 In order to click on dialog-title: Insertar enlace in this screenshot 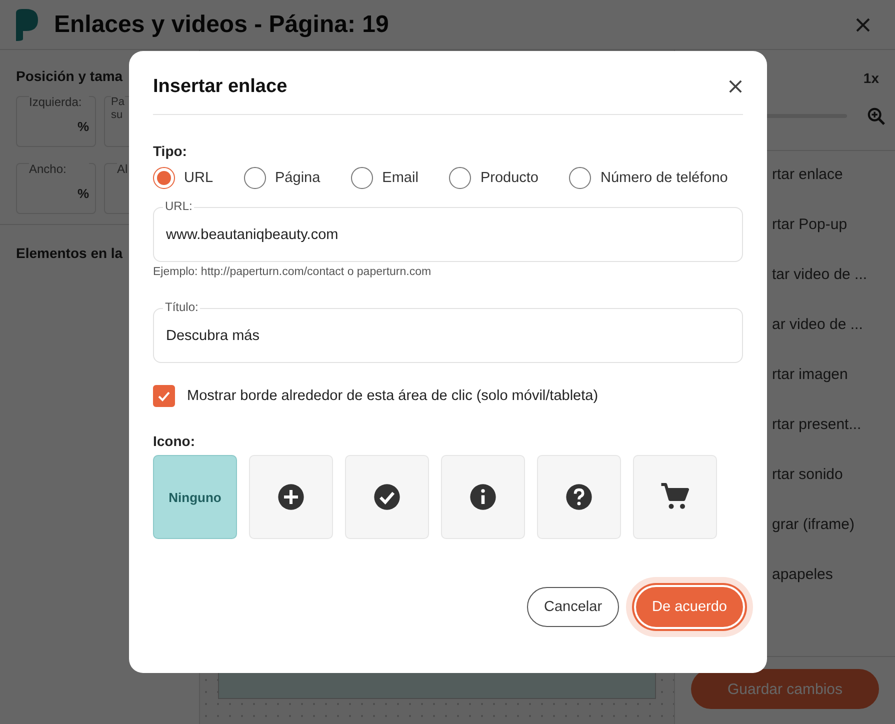, I will do `click(220, 87)`.